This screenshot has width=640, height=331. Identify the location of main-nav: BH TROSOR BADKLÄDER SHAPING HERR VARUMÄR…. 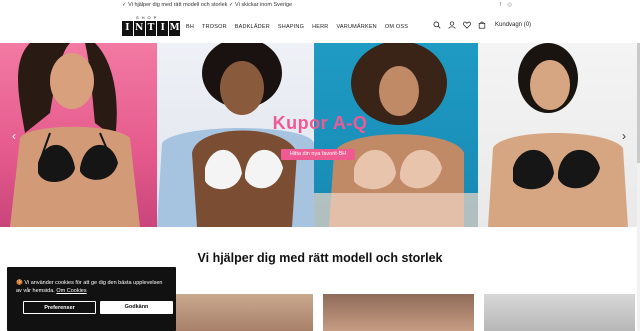
(297, 27).